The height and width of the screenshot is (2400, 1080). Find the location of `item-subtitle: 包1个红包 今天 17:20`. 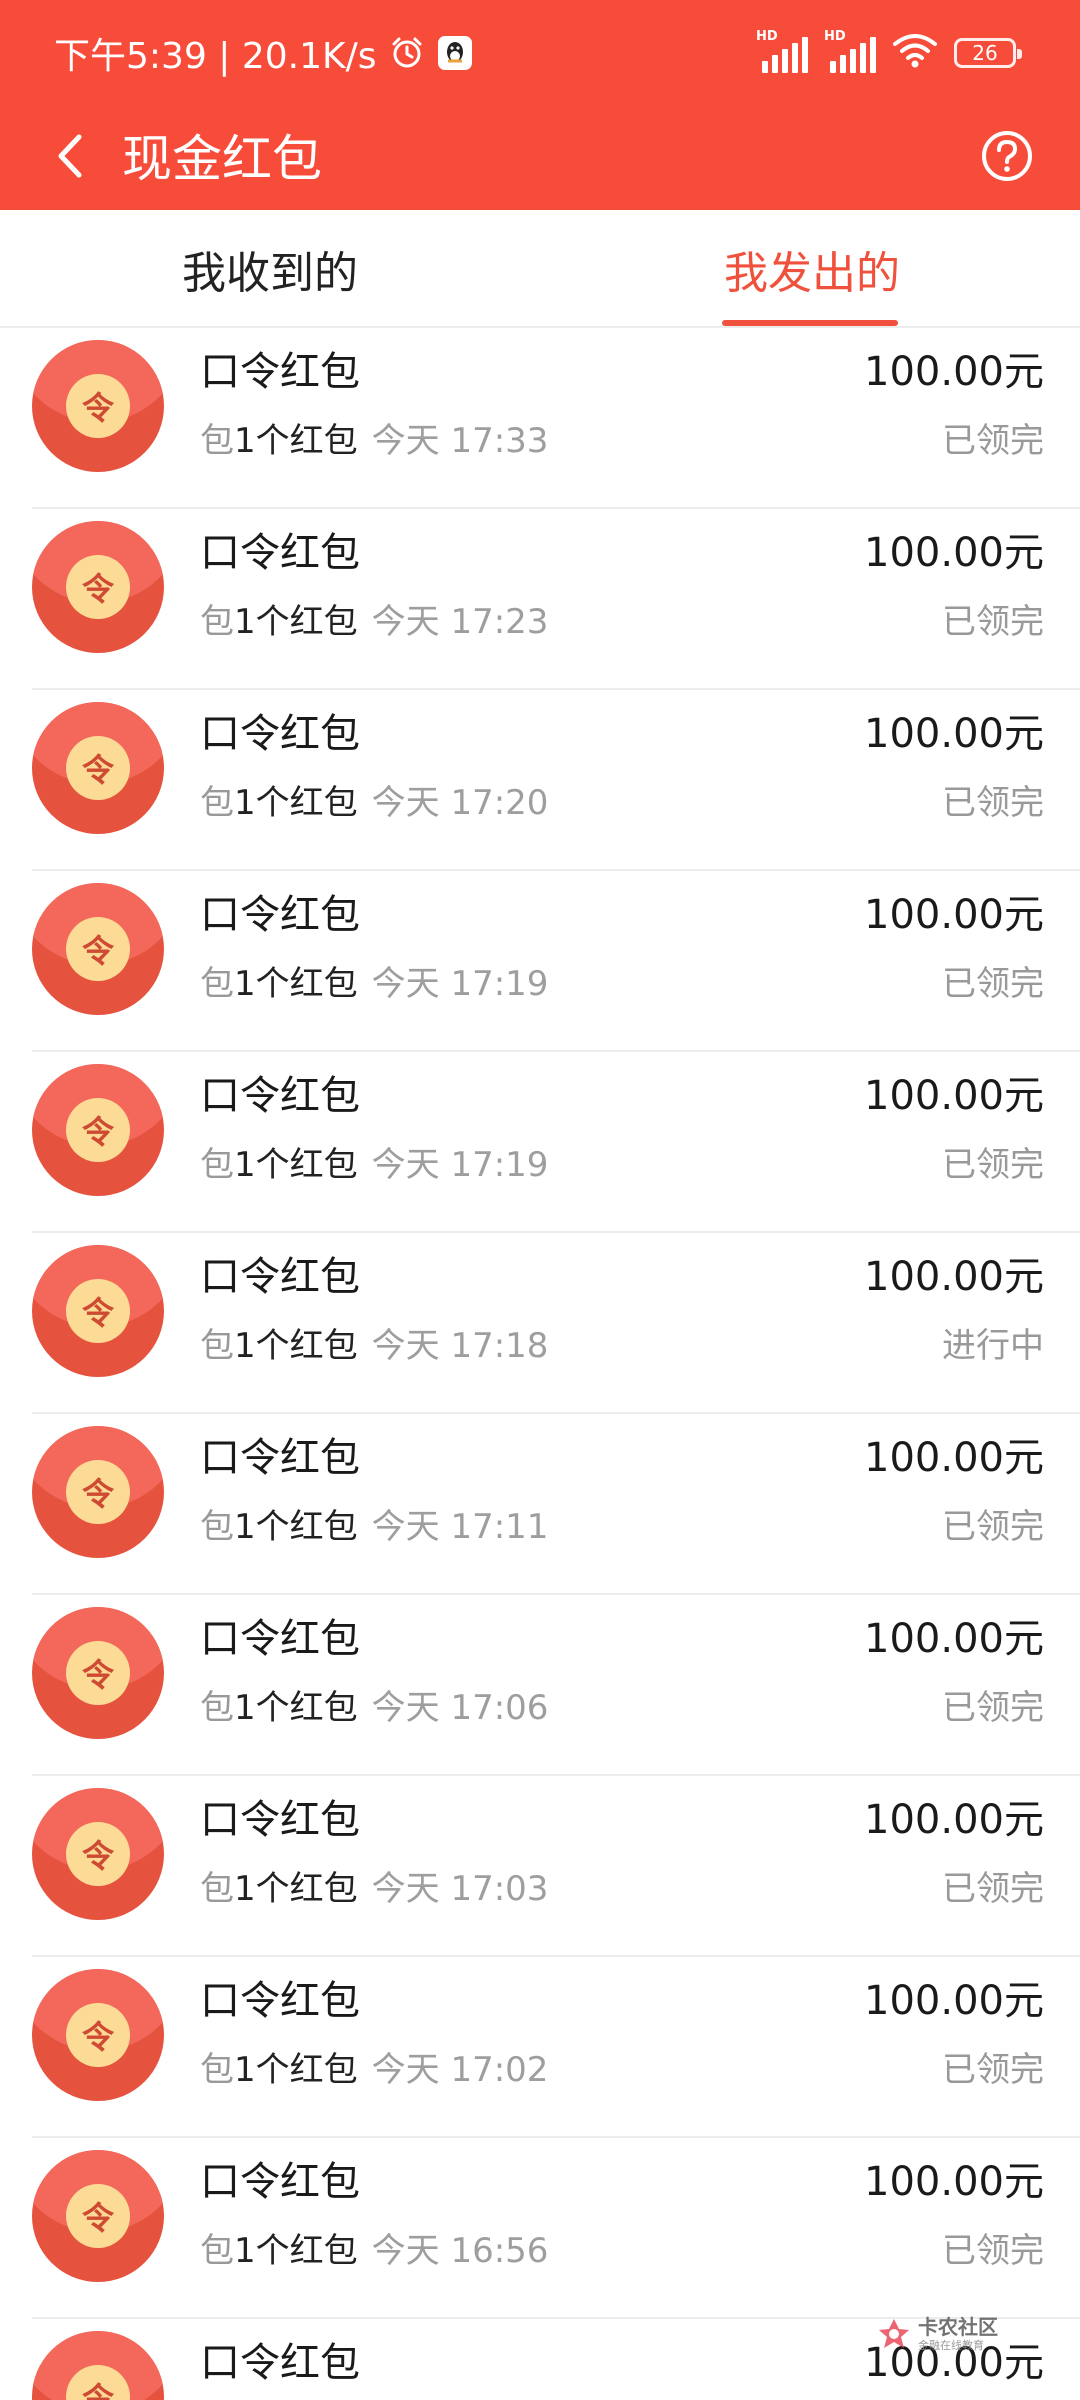

item-subtitle: 包1个红包 今天 17:20 is located at coordinates (374, 803).